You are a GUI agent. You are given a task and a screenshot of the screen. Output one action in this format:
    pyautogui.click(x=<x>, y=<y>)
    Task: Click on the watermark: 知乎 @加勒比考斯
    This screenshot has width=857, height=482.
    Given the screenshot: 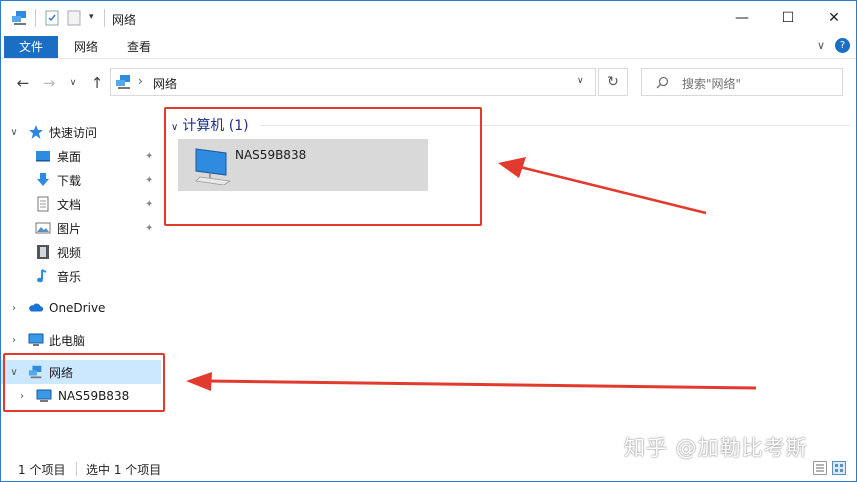 What is the action you would take?
    pyautogui.click(x=716, y=448)
    